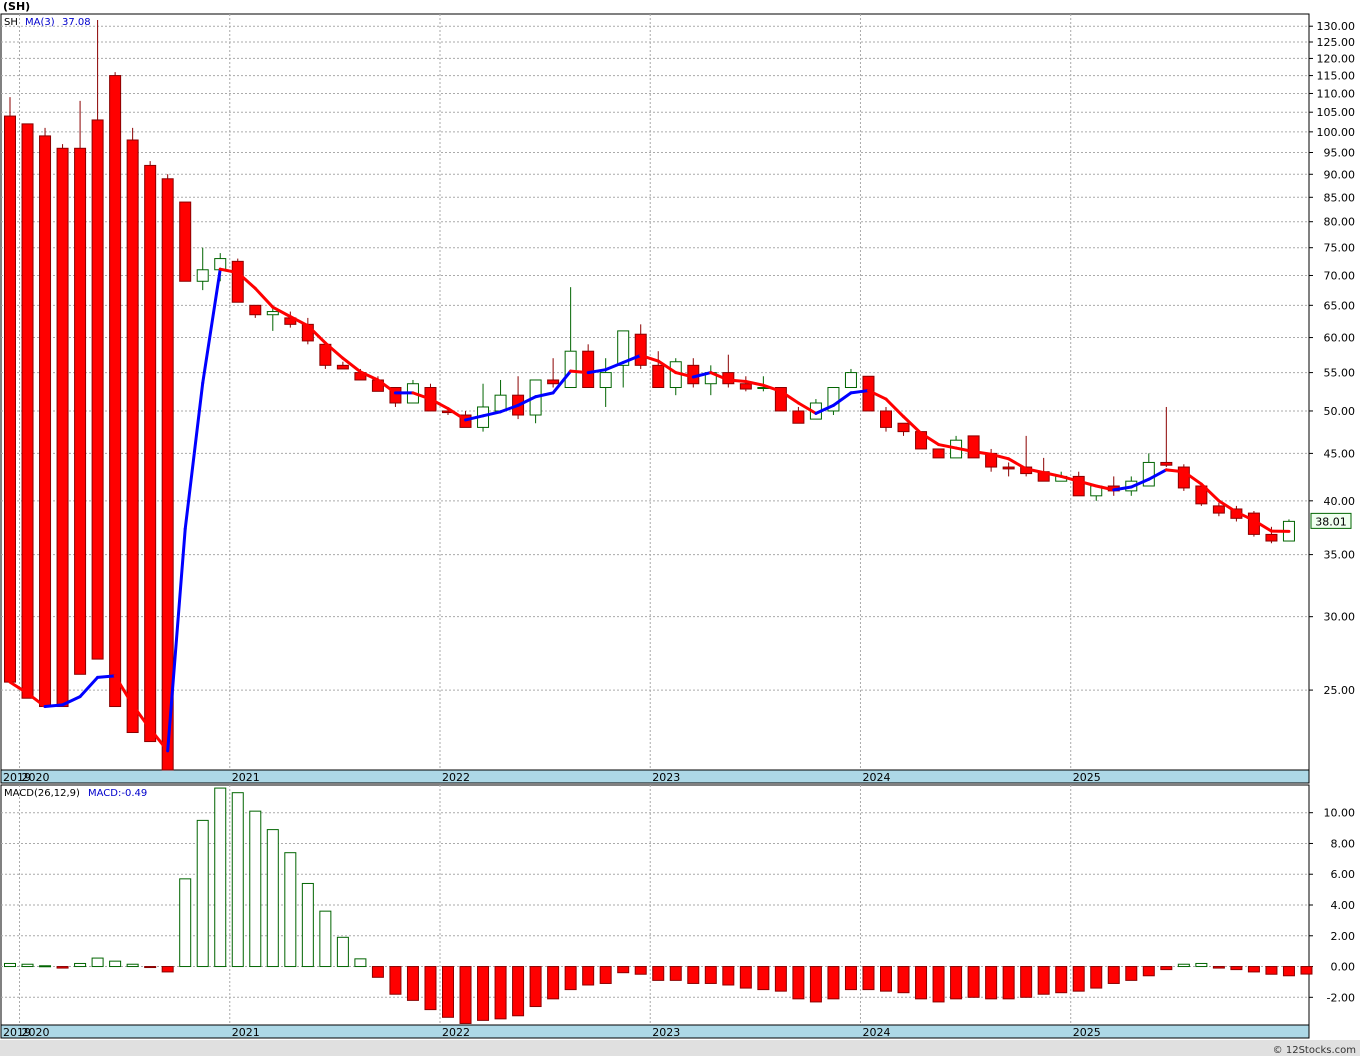 Image resolution: width=1360 pixels, height=1056 pixels. Describe the element at coordinates (1340, 453) in the screenshot. I see `price-y-label: 45.00` at that location.